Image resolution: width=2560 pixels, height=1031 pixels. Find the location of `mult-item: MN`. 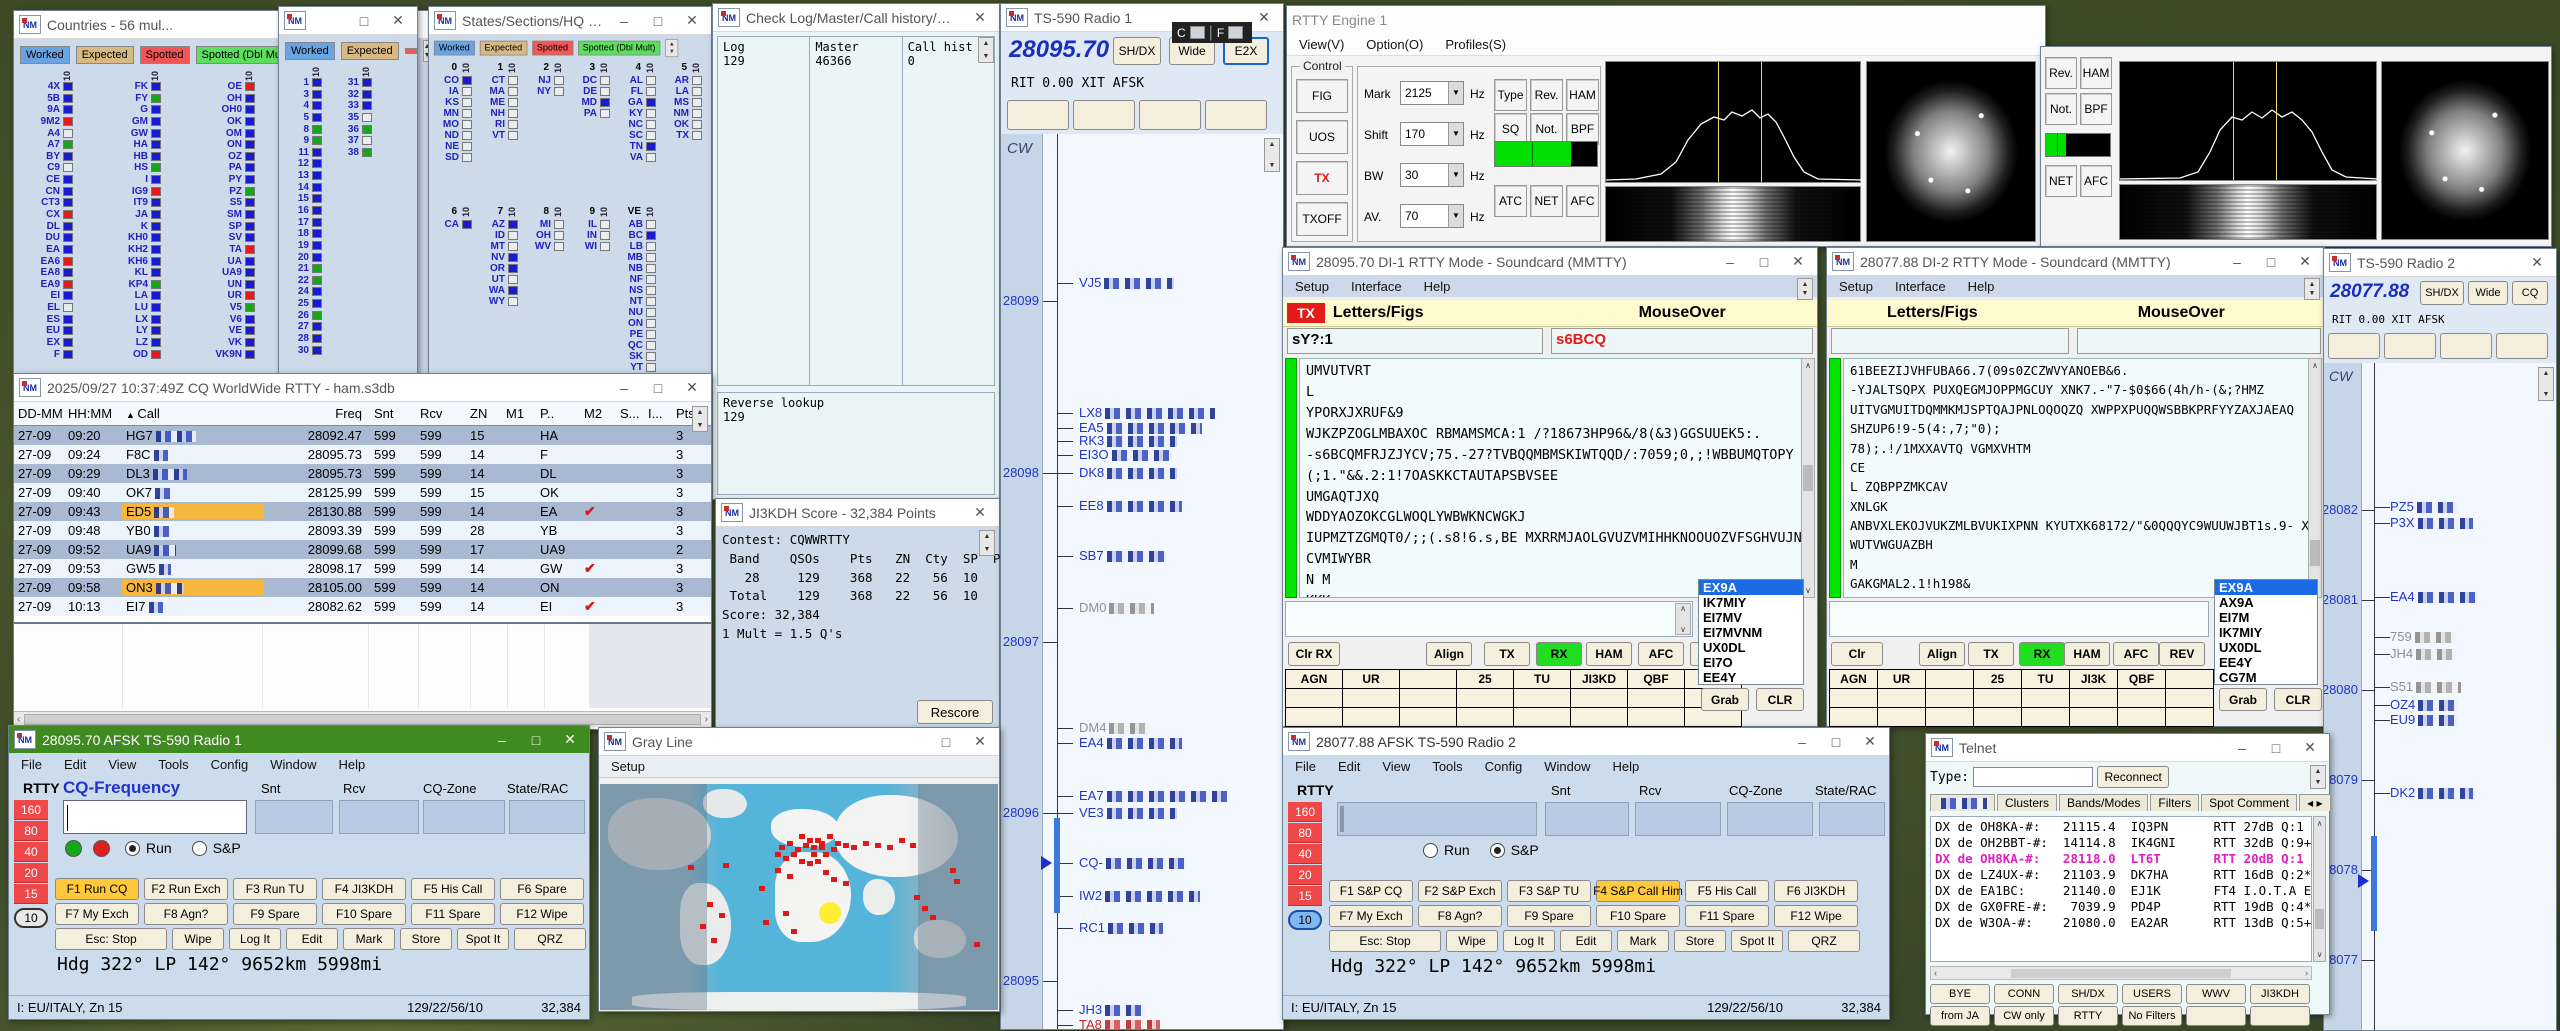

mult-item: MN is located at coordinates (453, 113).